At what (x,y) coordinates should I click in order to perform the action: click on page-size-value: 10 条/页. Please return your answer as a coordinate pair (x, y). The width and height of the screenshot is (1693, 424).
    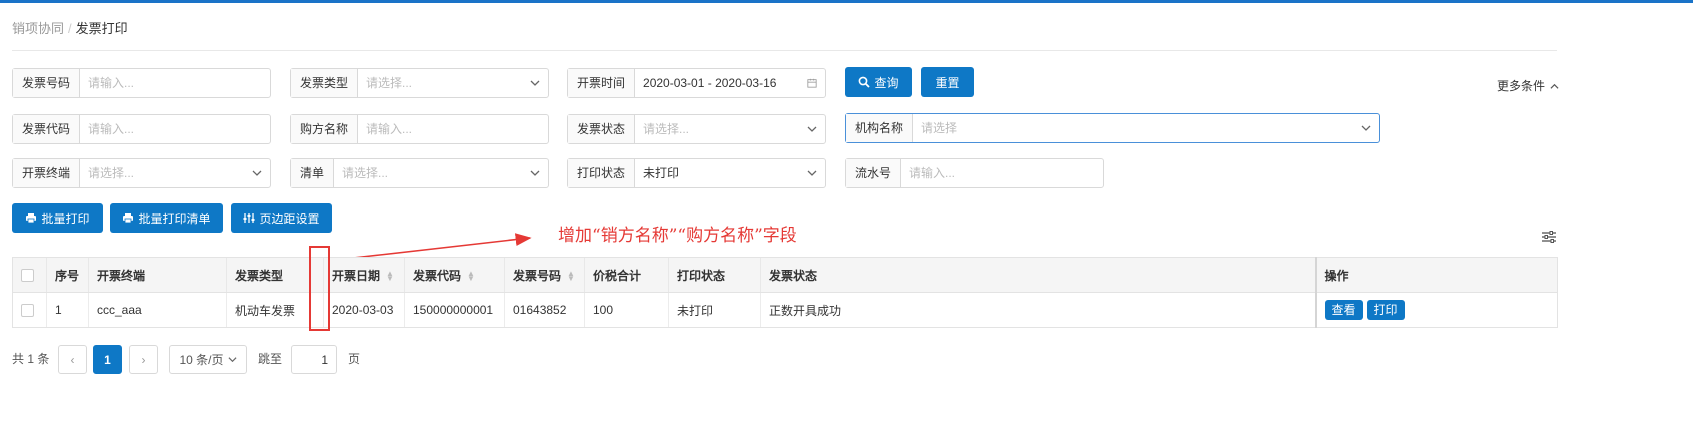
    Looking at the image, I should click on (201, 360).